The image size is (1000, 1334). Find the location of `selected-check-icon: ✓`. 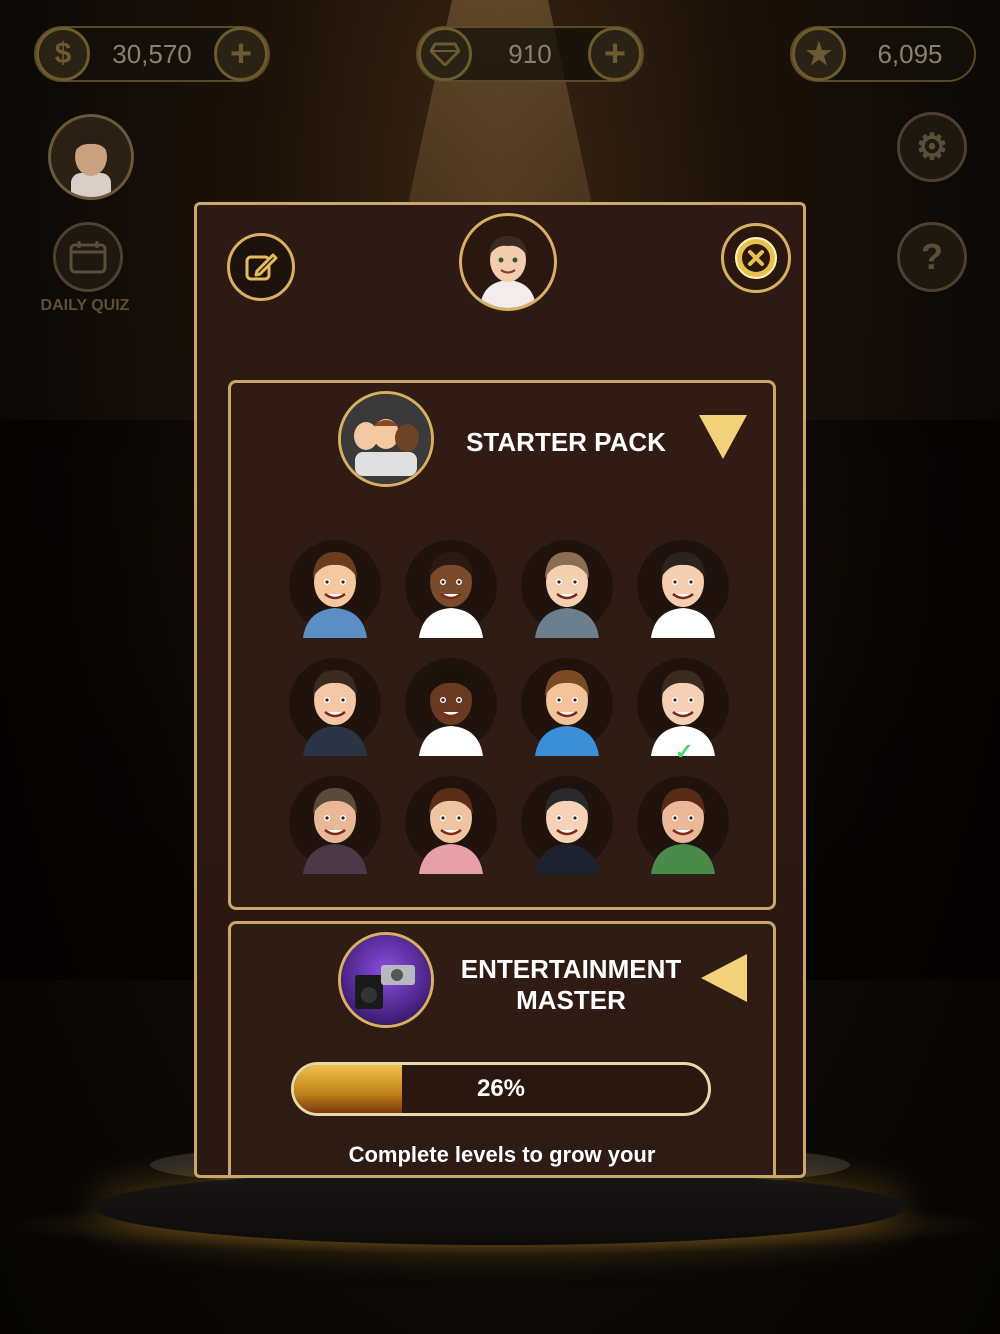

selected-check-icon: ✓ is located at coordinates (684, 751).